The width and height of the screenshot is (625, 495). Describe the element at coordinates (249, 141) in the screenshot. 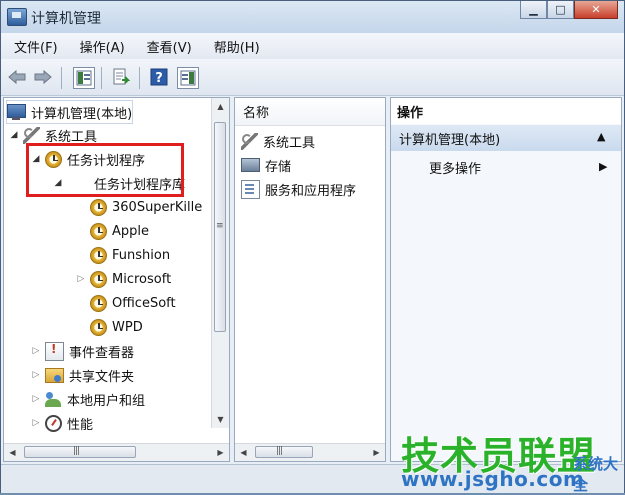

I see `tools-icon` at that location.